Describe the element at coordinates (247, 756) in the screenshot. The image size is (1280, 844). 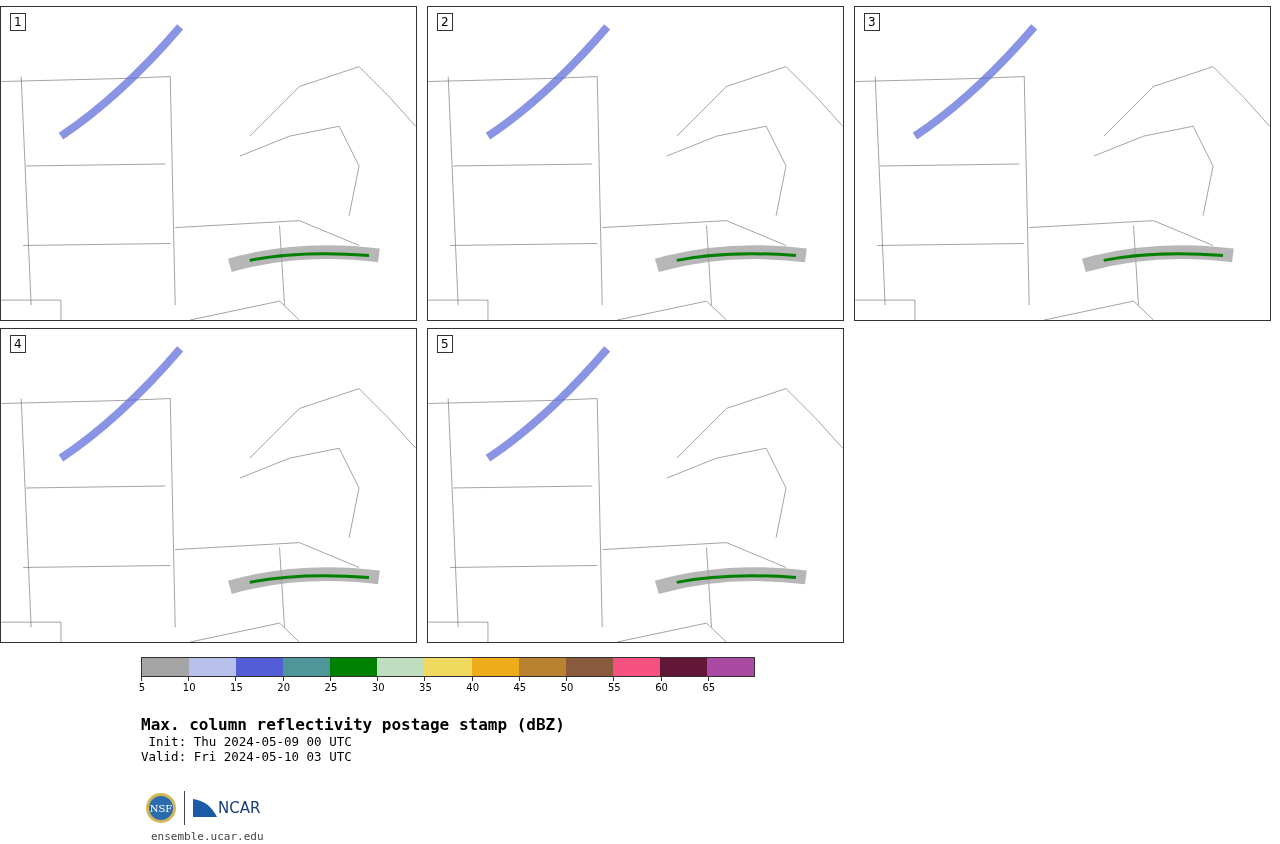
I see `valid-time: Valid: Fri 2024-05-10 03 UTC` at that location.